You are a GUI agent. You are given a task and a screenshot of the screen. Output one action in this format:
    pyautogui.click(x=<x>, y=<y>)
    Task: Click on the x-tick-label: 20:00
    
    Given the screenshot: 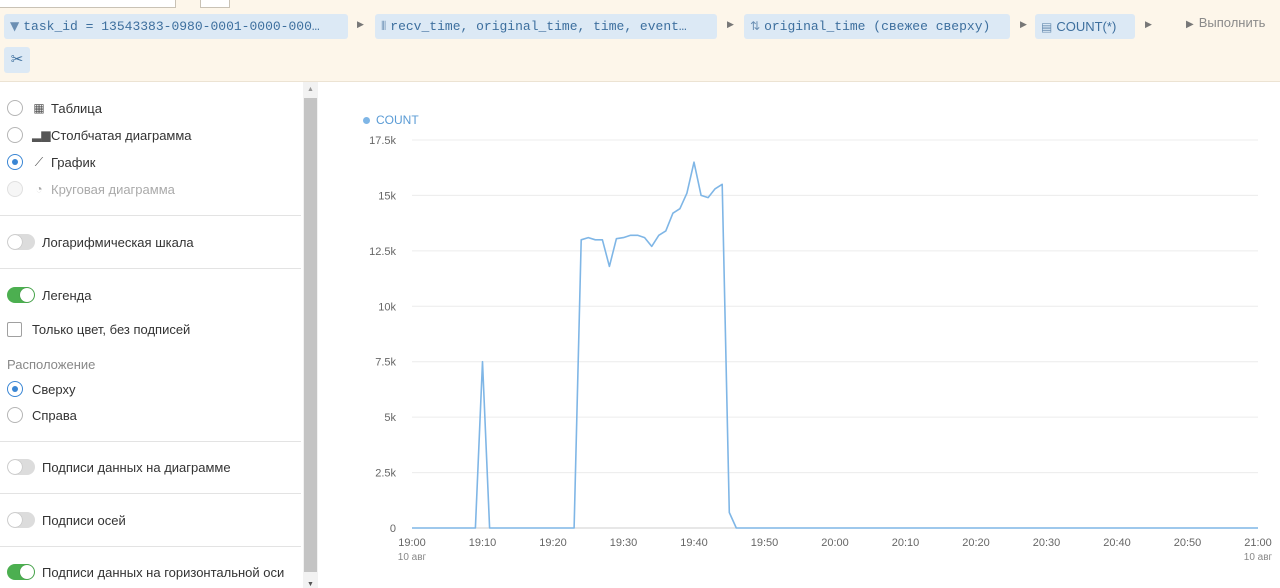 What is the action you would take?
    pyautogui.click(x=835, y=543)
    